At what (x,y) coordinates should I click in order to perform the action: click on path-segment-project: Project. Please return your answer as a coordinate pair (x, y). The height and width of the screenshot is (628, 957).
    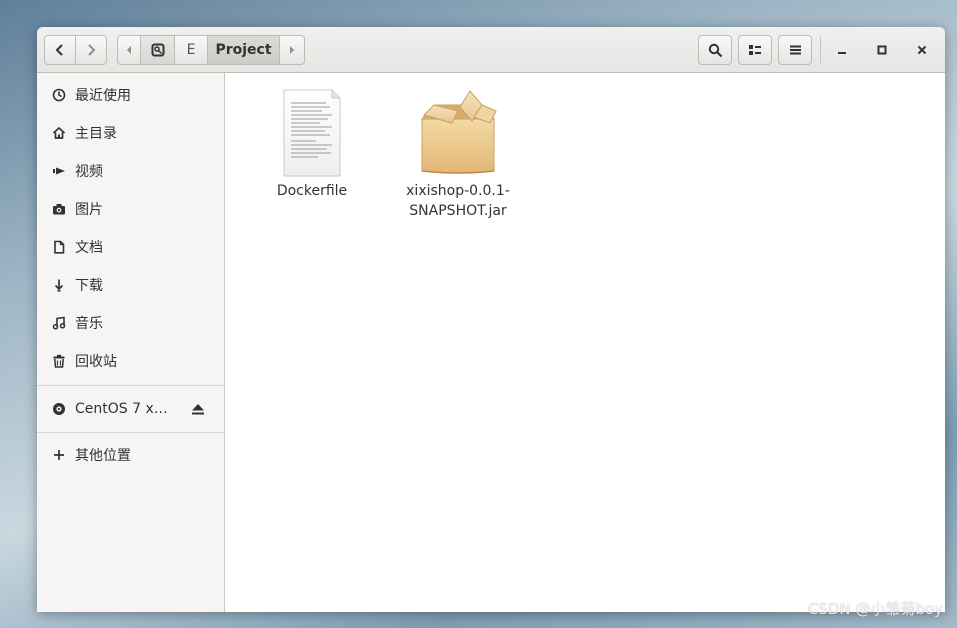
    Looking at the image, I should click on (243, 50).